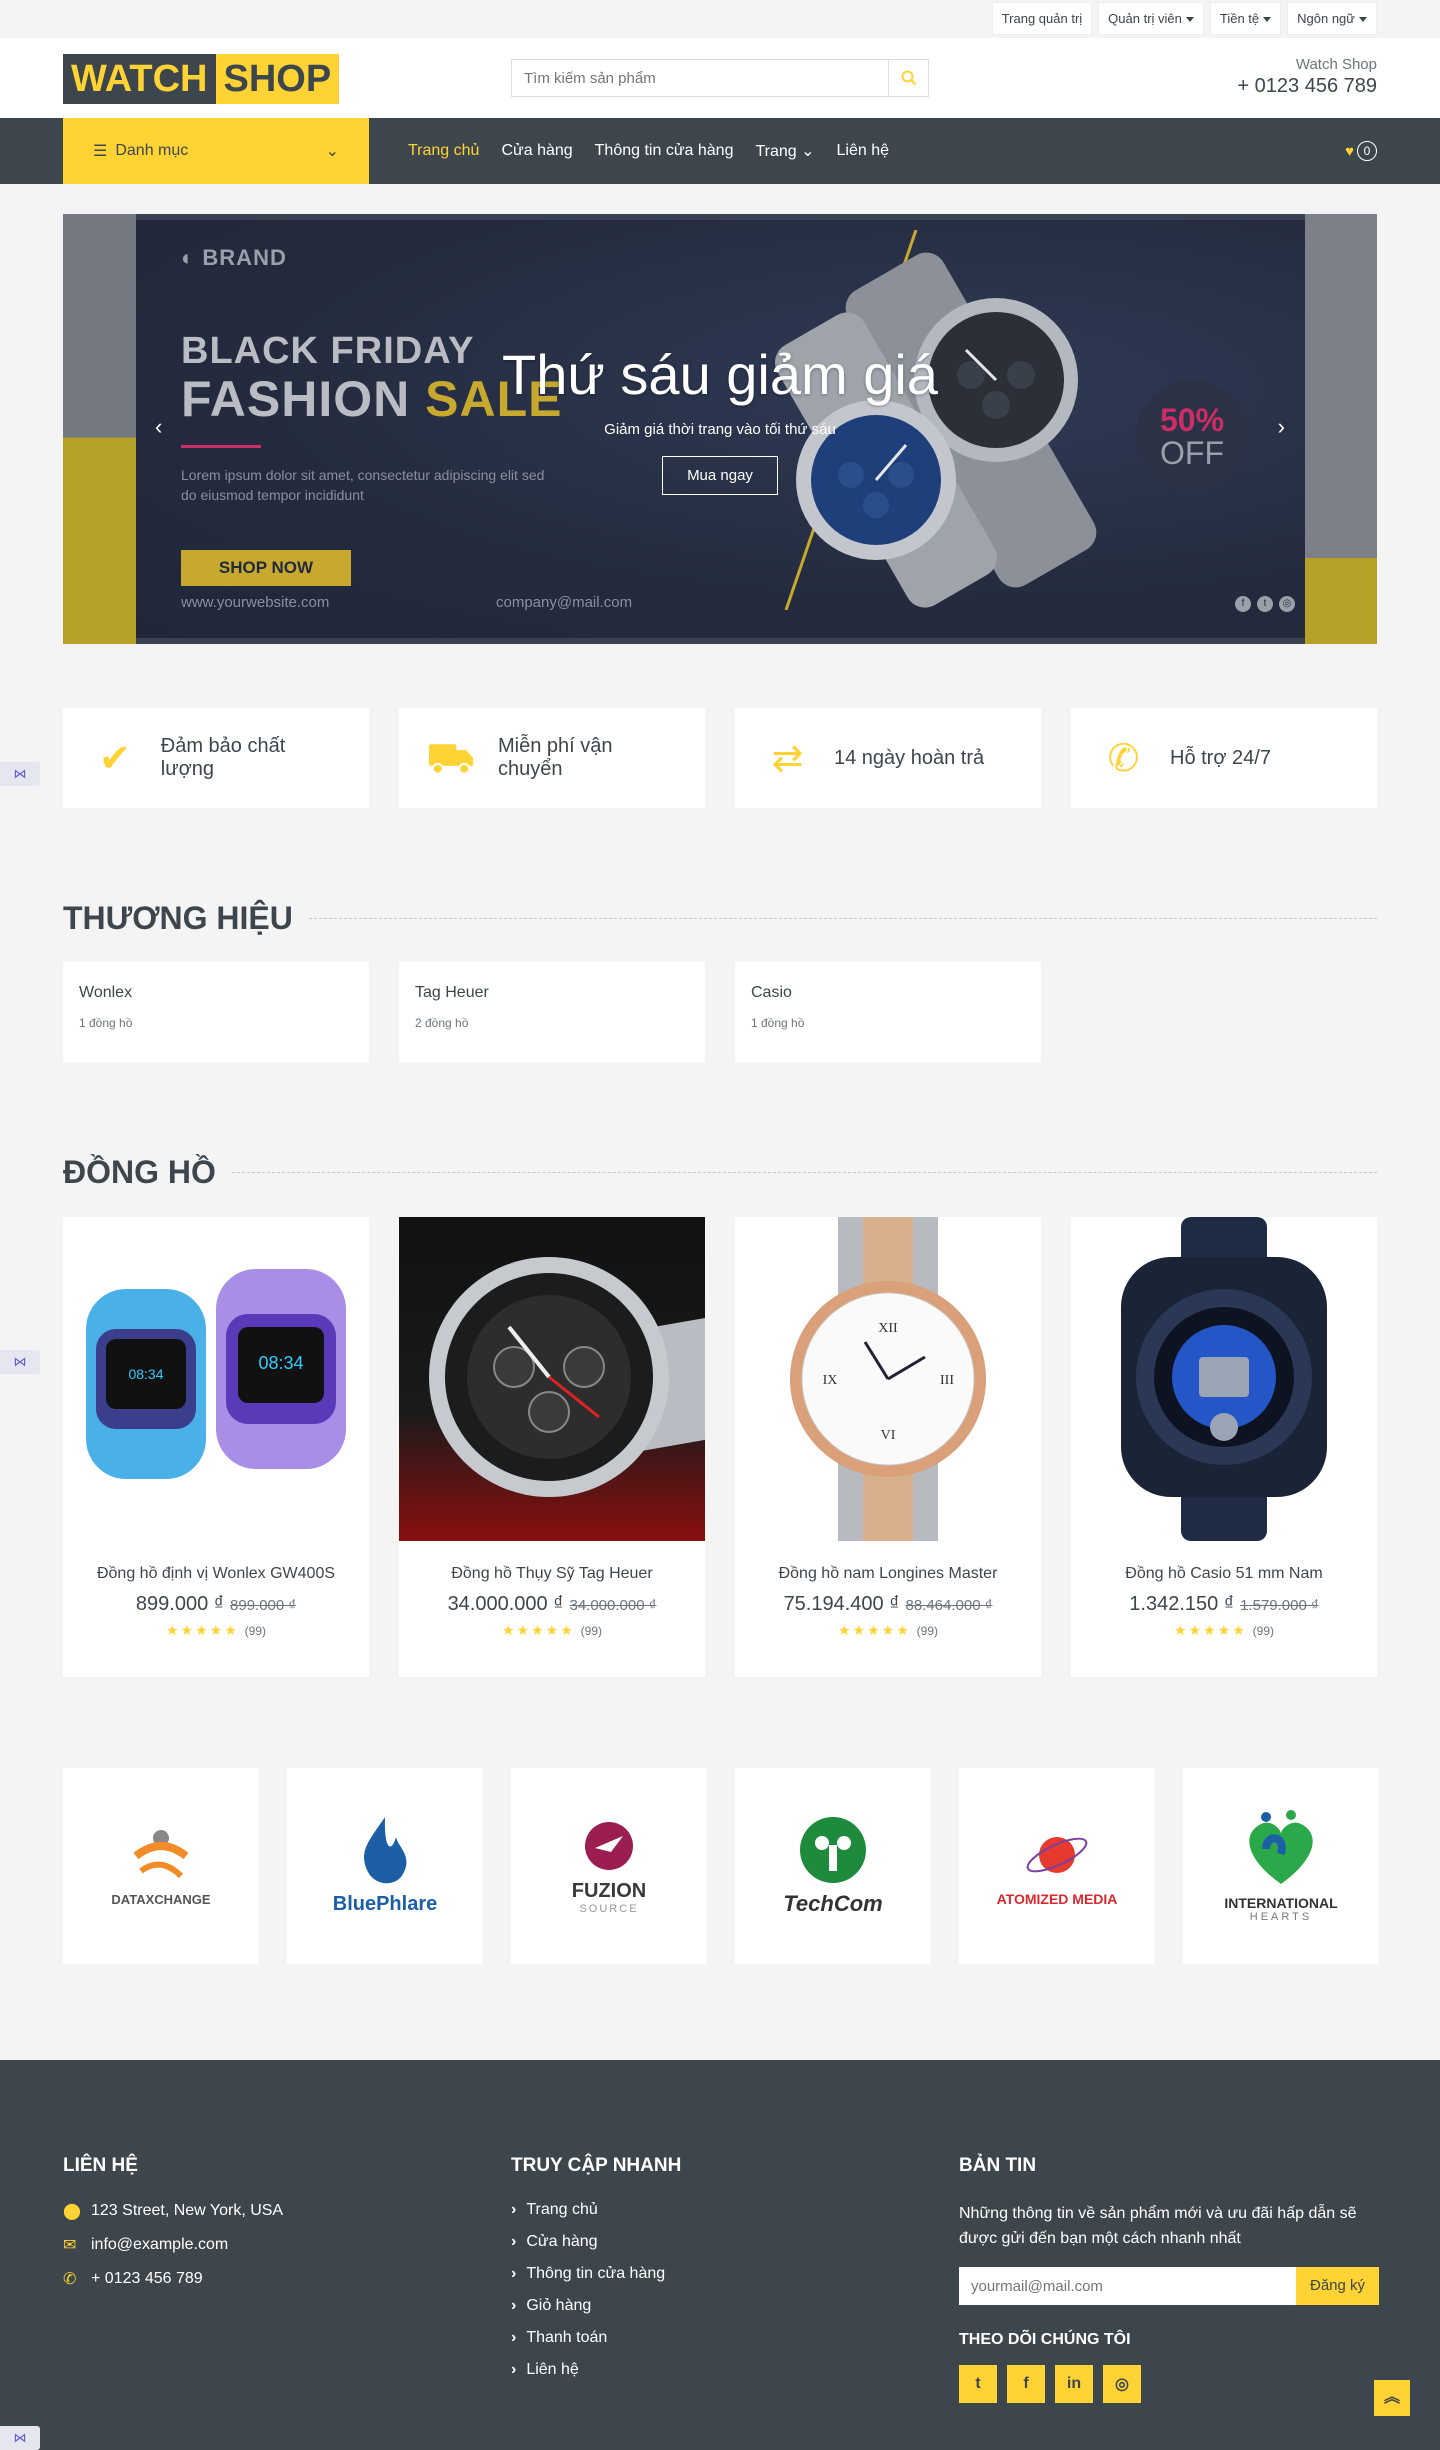  I want to click on techcom-logo-icon, so click(833, 1850).